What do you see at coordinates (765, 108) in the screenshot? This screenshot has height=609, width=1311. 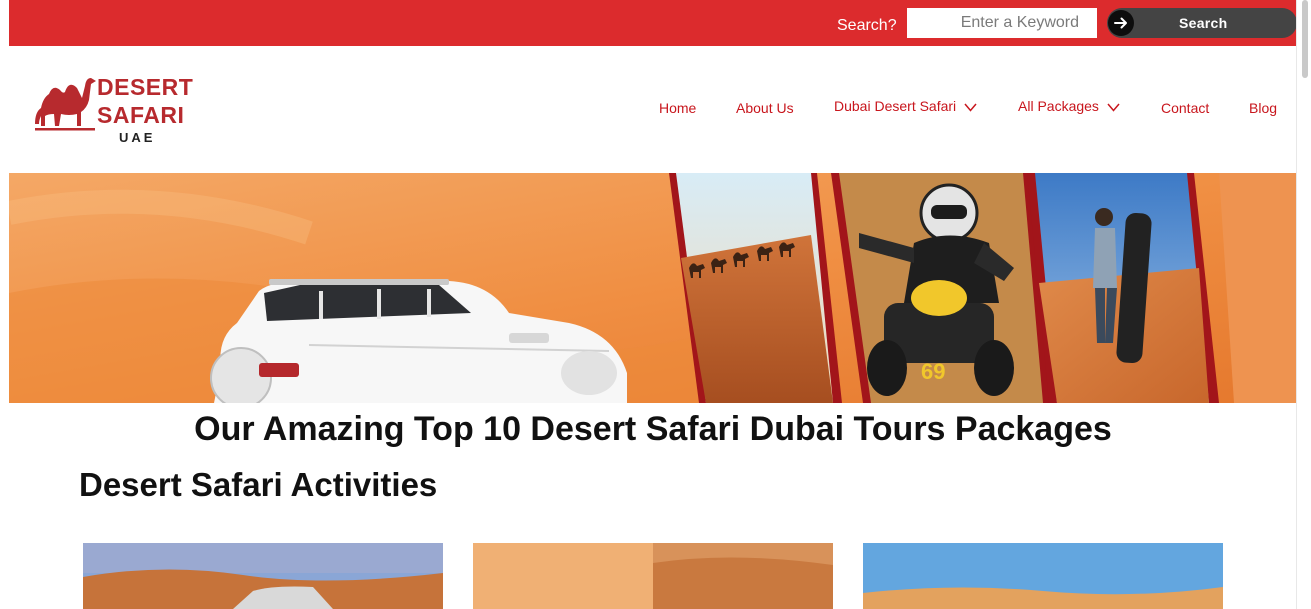 I see `nav-about-us: About Us` at bounding box center [765, 108].